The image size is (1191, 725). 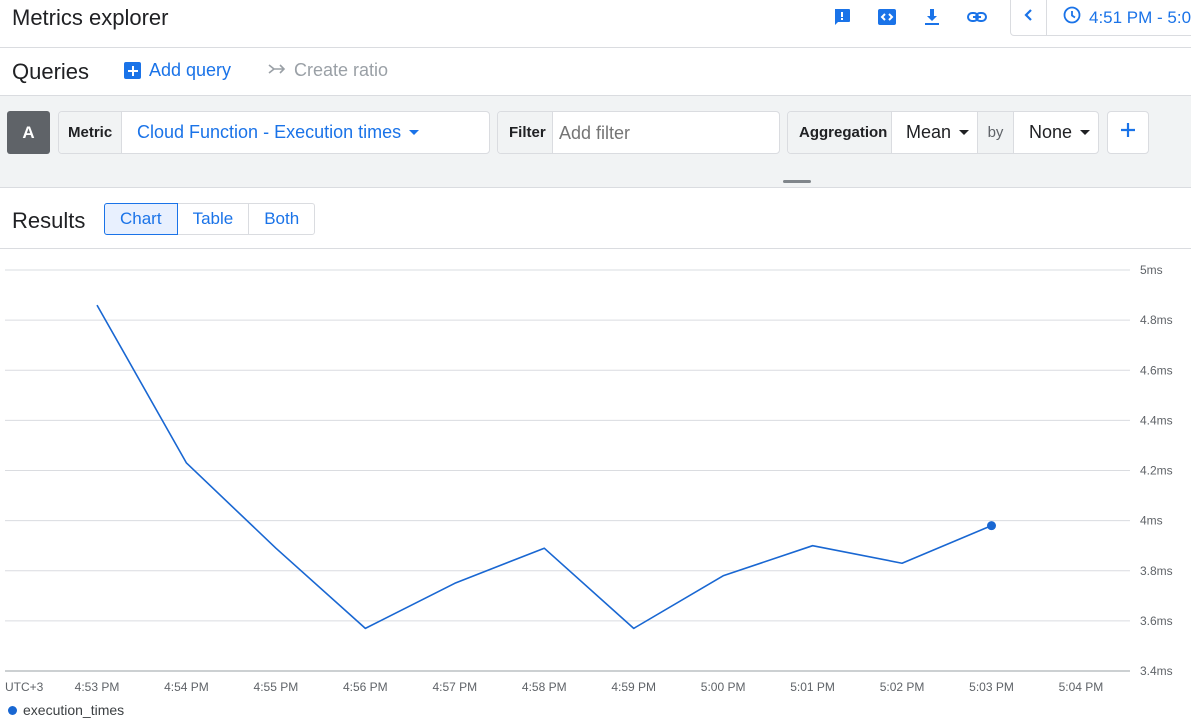 I want to click on x-tick-label: 4:55 PM, so click(x=276, y=687).